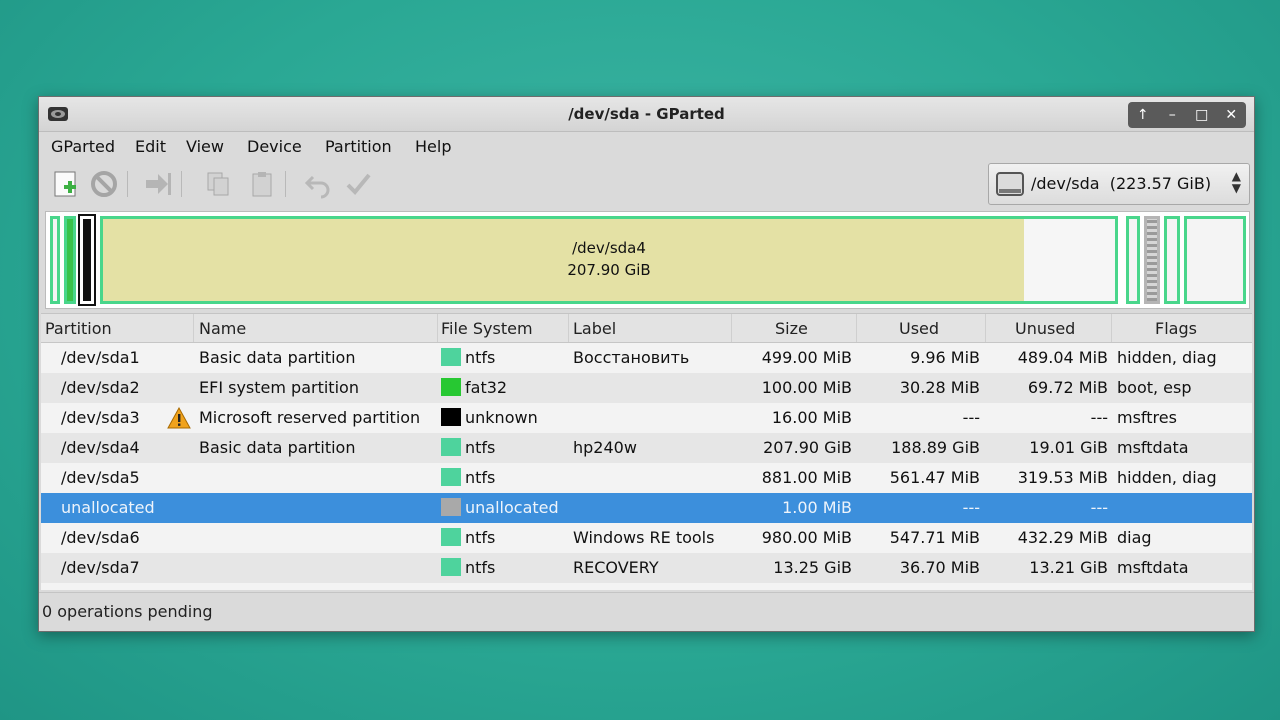 The width and height of the screenshot is (1280, 720). I want to click on column-file-system: File System, so click(487, 328).